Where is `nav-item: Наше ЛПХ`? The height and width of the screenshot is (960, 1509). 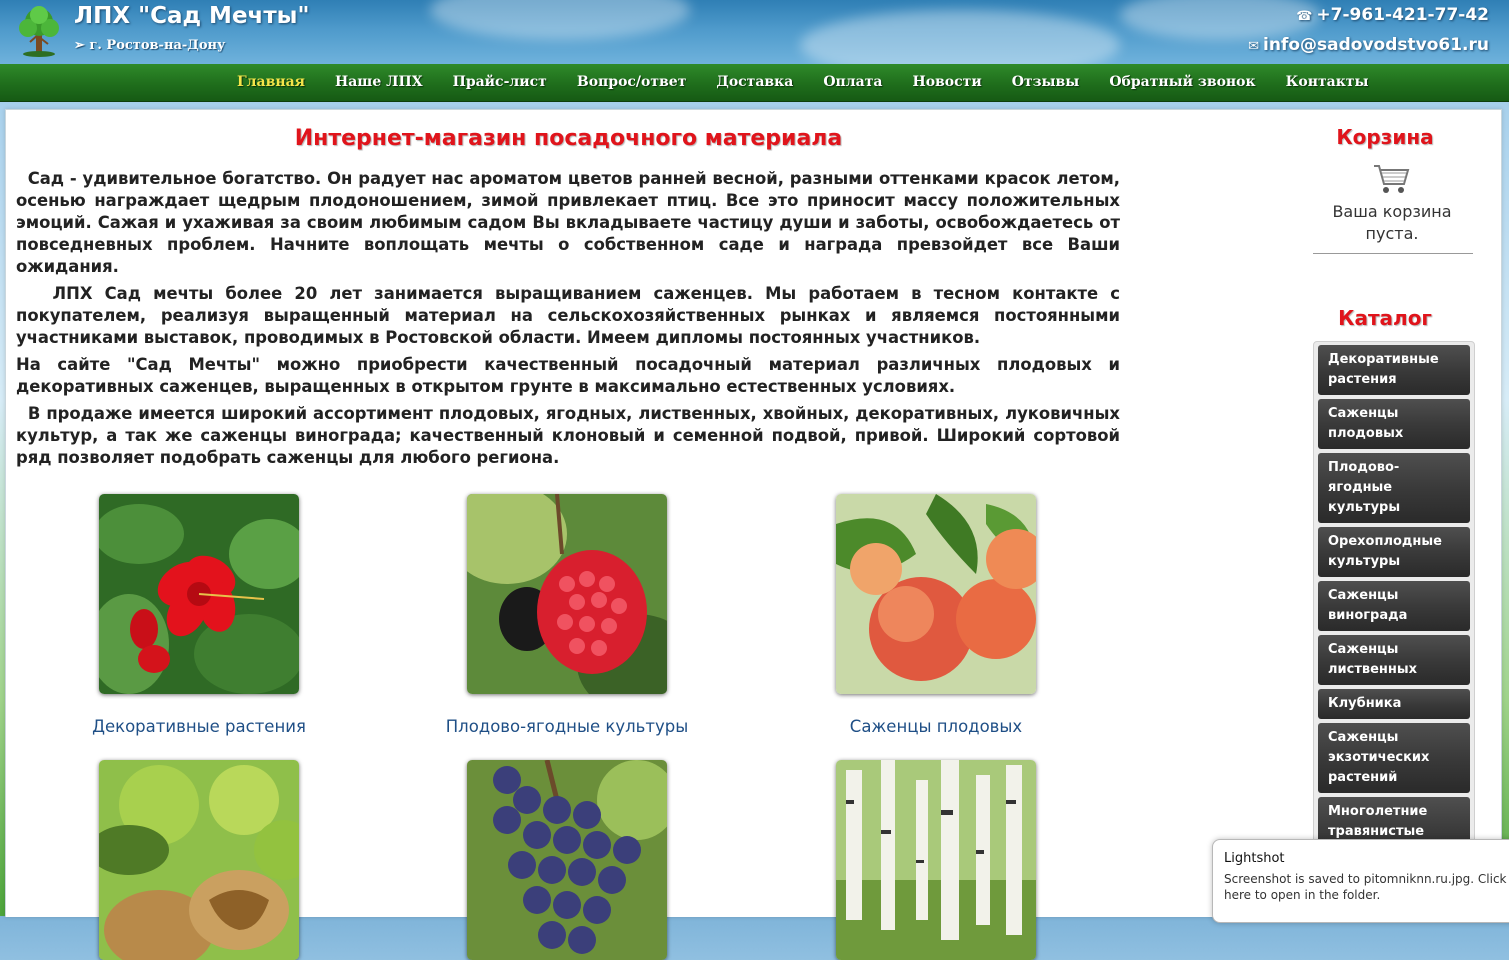
nav-item: Наше ЛПХ is located at coordinates (379, 82).